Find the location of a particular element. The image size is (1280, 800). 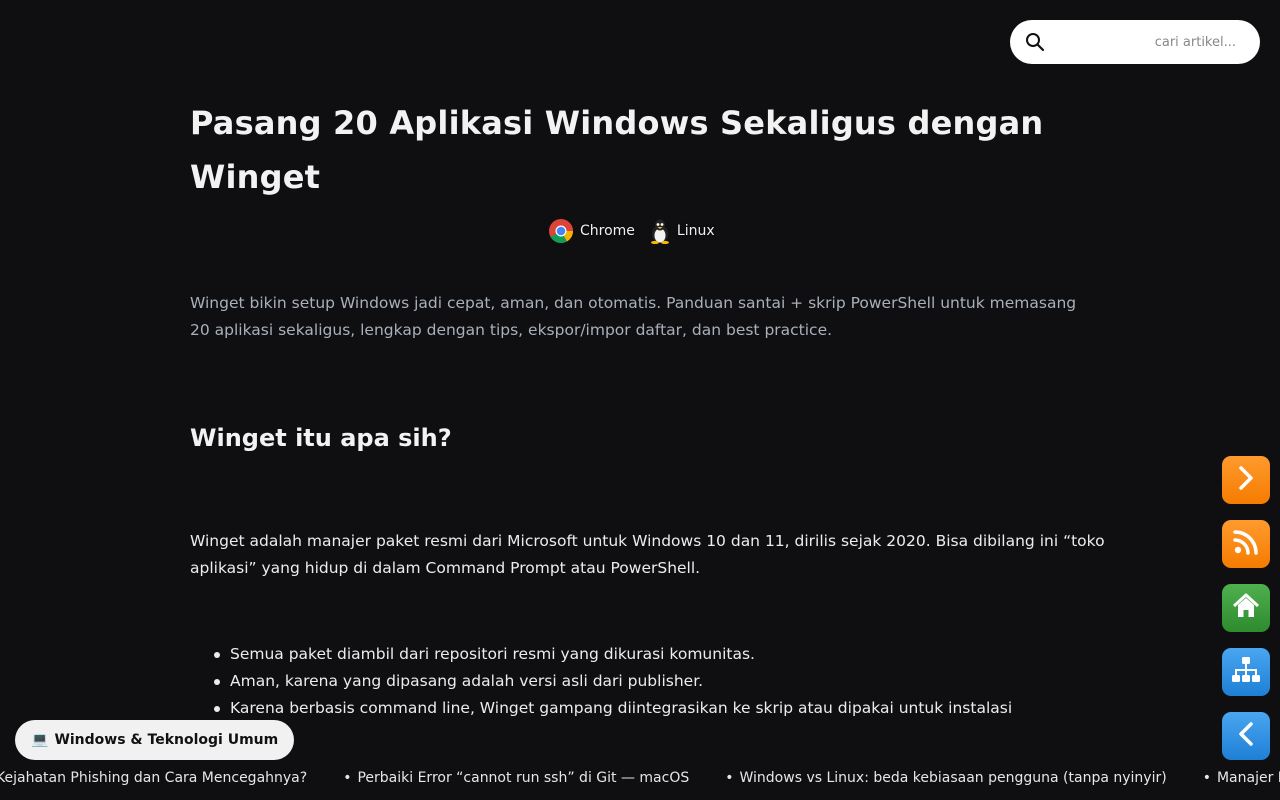

next-button is located at coordinates (1246, 480).